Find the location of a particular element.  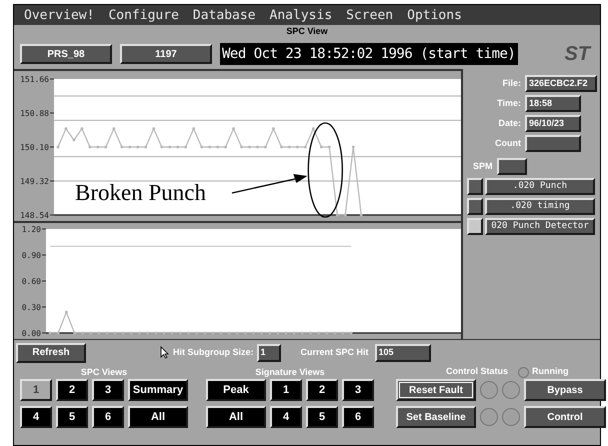

menu-item: Configure is located at coordinates (143, 15).